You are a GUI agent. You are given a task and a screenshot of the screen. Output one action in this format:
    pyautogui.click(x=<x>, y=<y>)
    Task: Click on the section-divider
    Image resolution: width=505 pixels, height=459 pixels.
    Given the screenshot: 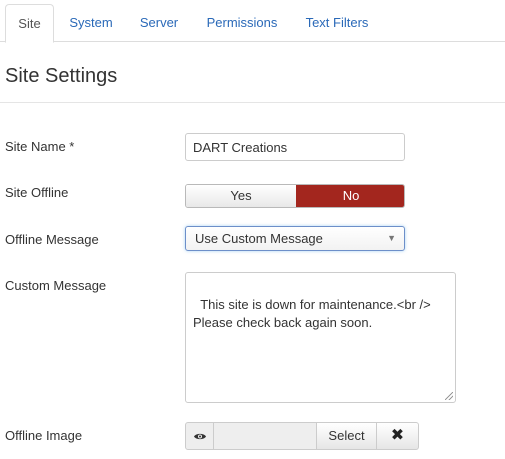 What is the action you would take?
    pyautogui.click(x=252, y=102)
    